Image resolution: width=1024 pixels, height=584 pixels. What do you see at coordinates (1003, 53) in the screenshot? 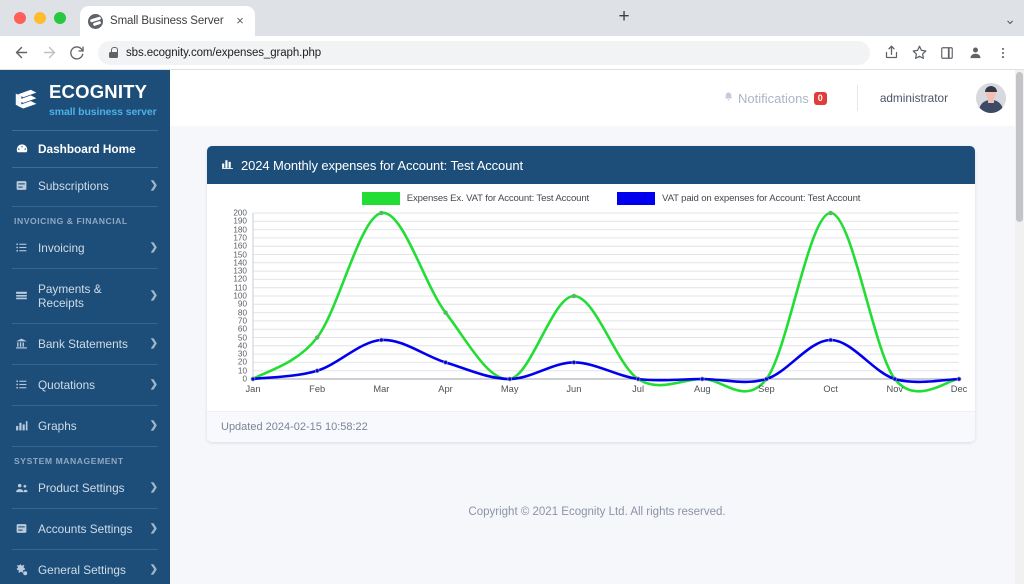
I see `browser-menu-icon` at bounding box center [1003, 53].